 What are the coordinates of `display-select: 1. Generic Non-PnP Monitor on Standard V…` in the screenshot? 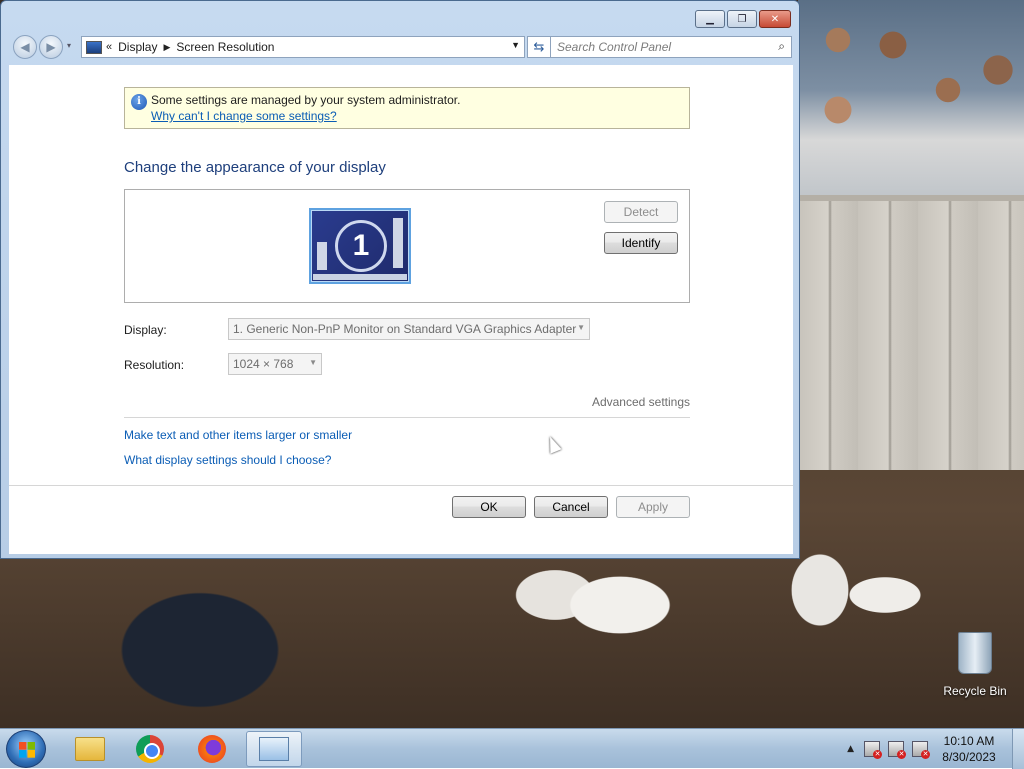 It's located at (409, 329).